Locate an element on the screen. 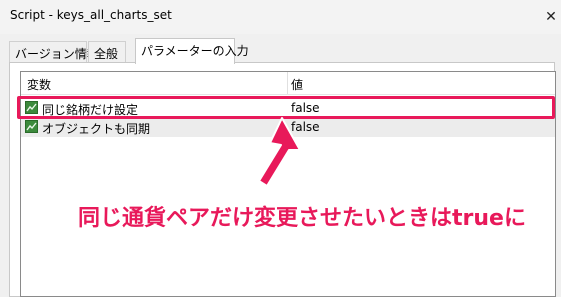 The width and height of the screenshot is (561, 297). tab-label: 全般 is located at coordinates (106, 54).